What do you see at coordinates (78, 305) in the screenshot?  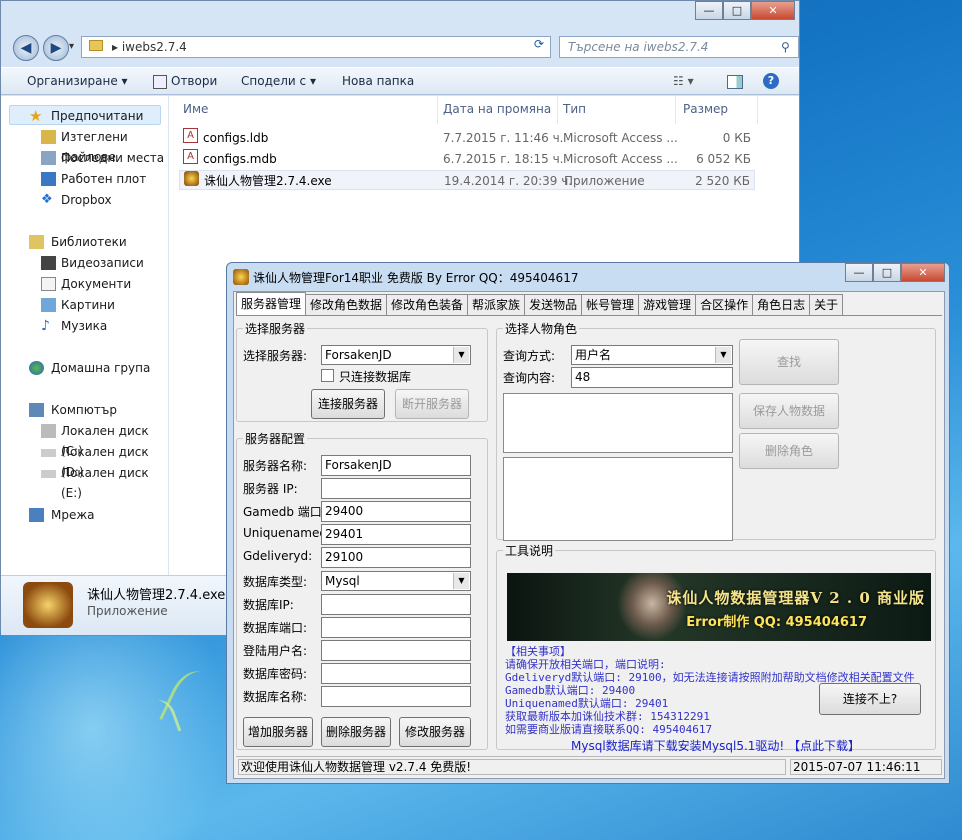 I see `nav-pictures: Картини` at bounding box center [78, 305].